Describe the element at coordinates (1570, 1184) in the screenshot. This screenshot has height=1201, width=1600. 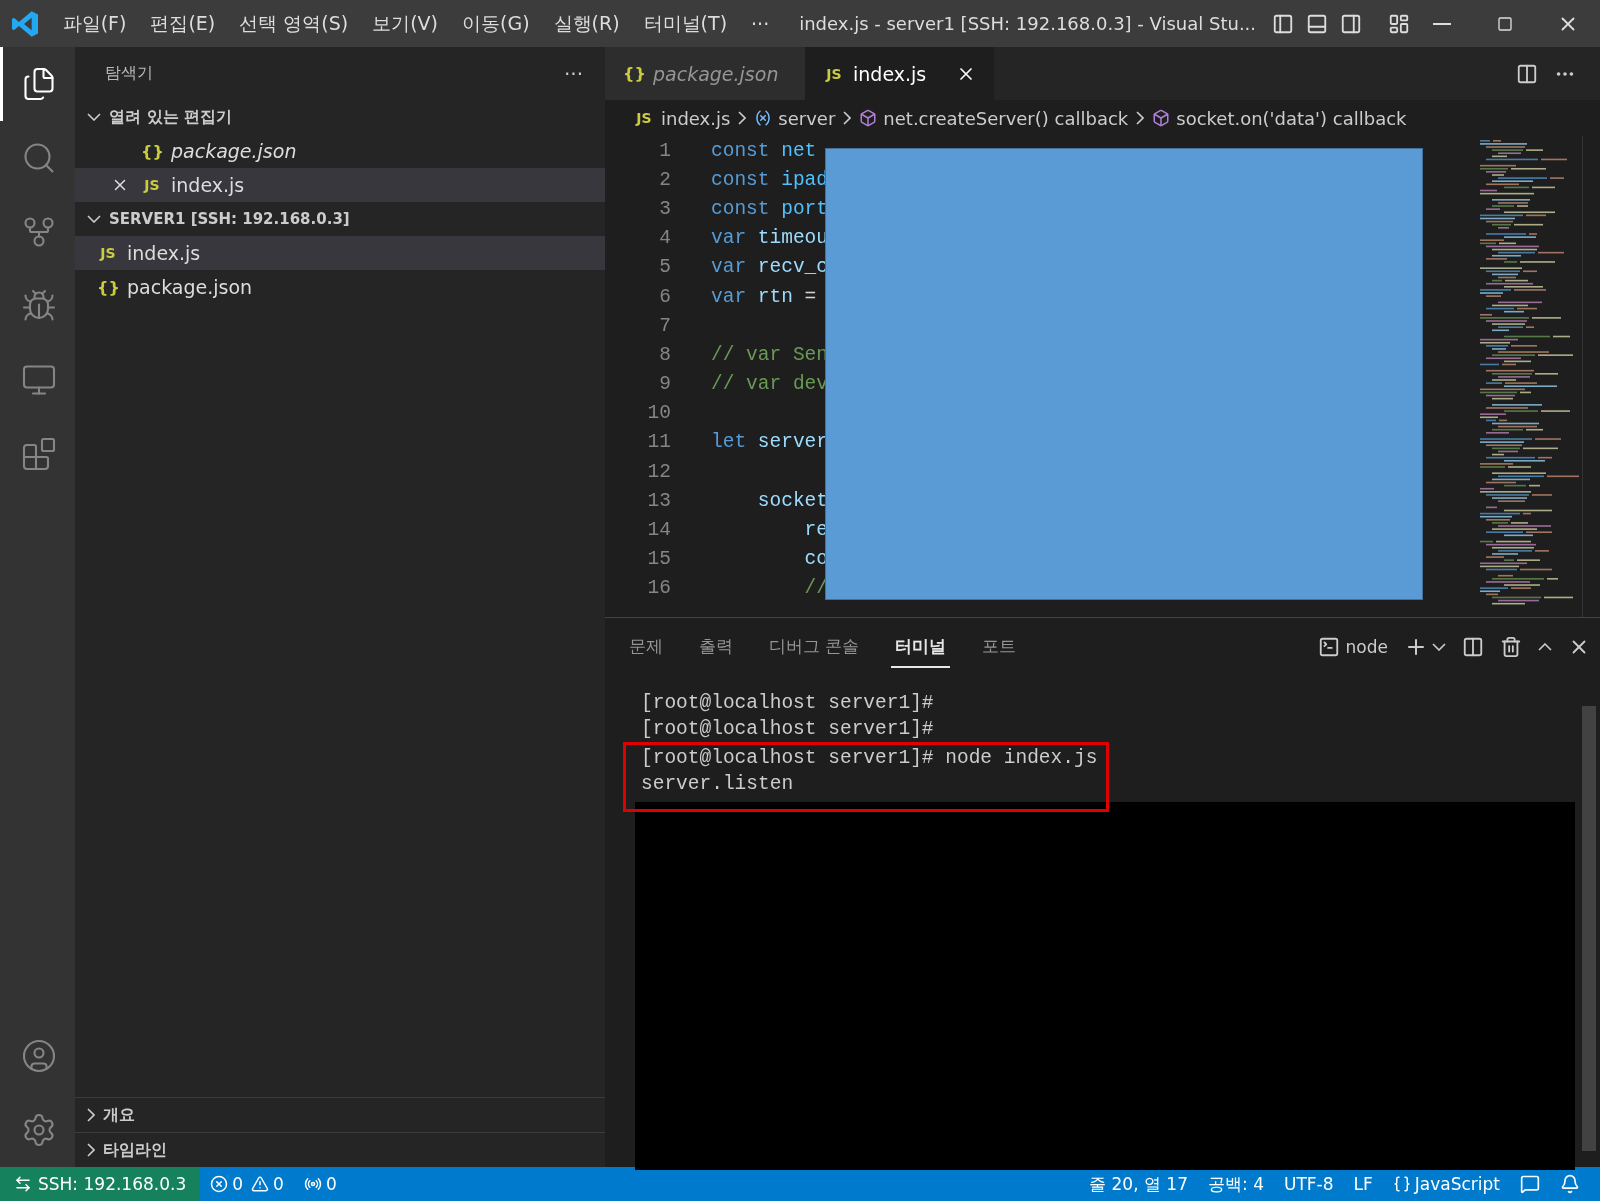
I see `bell-icon` at that location.